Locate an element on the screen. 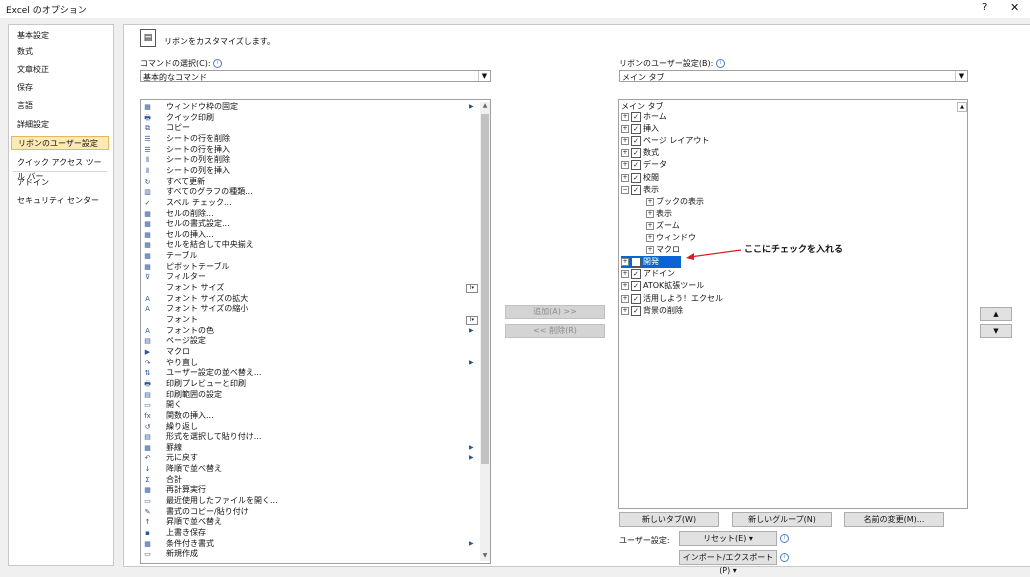 The image size is (1030, 577). command-list-item: ▦ ウィンドウ枠の固定 ▶ is located at coordinates (309, 107).